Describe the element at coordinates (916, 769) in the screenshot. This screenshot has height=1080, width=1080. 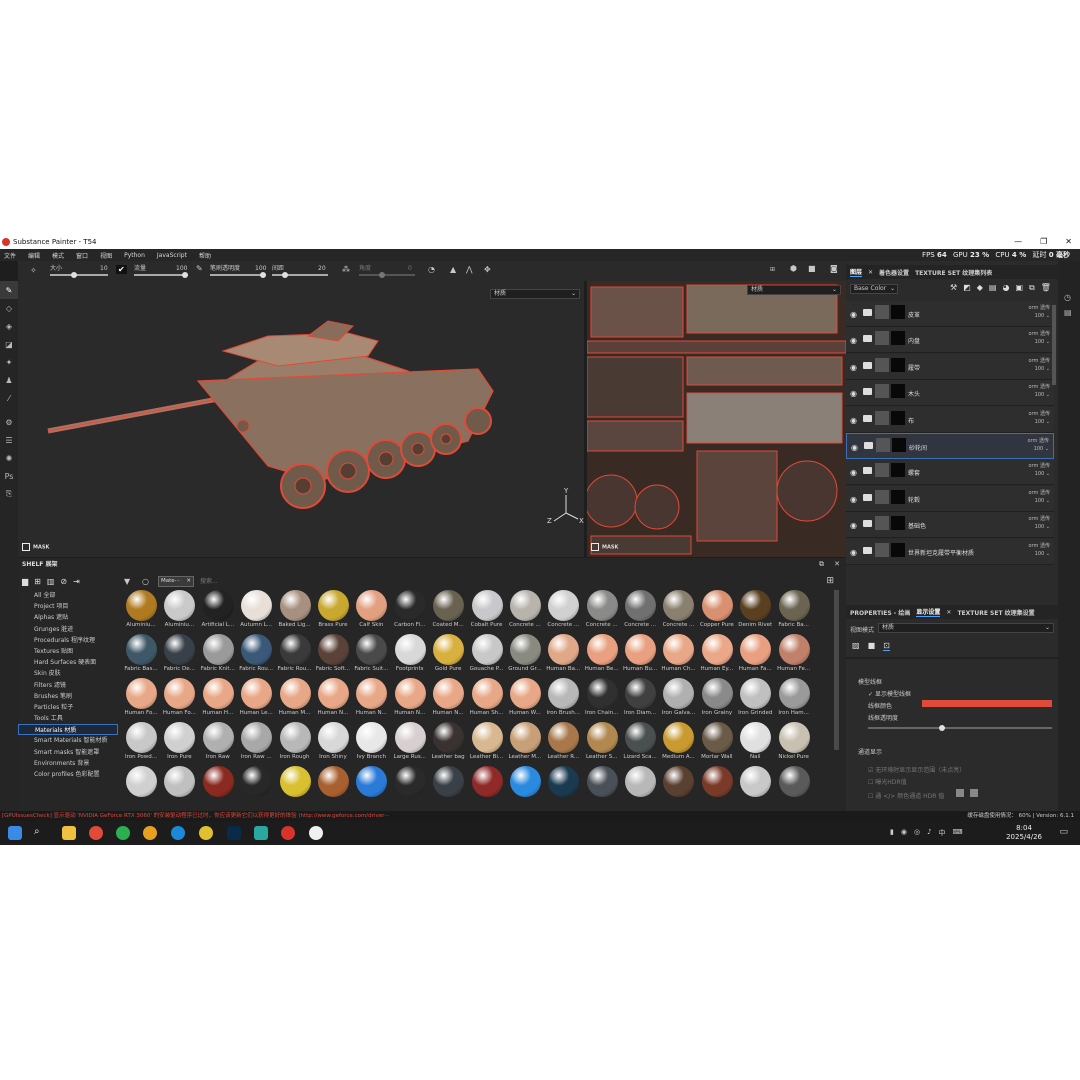
I see `option-env-display: ☑ 无环境时显示显示范围（未点亮）` at that location.